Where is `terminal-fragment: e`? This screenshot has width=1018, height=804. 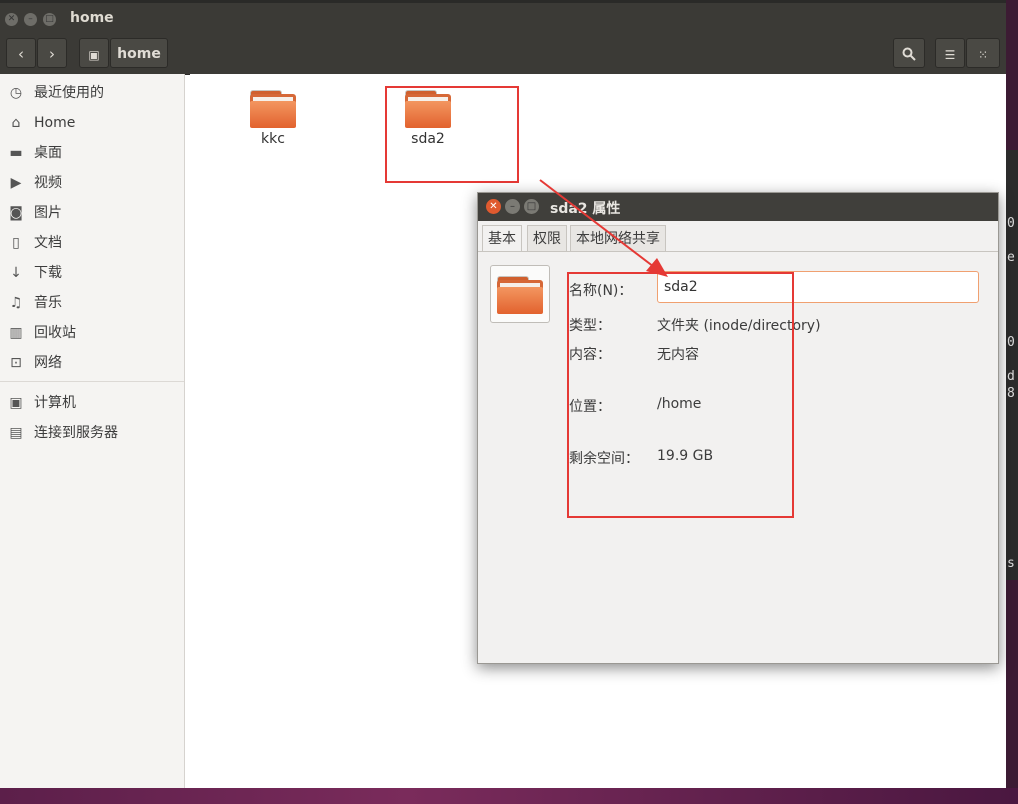 terminal-fragment: e is located at coordinates (1011, 257).